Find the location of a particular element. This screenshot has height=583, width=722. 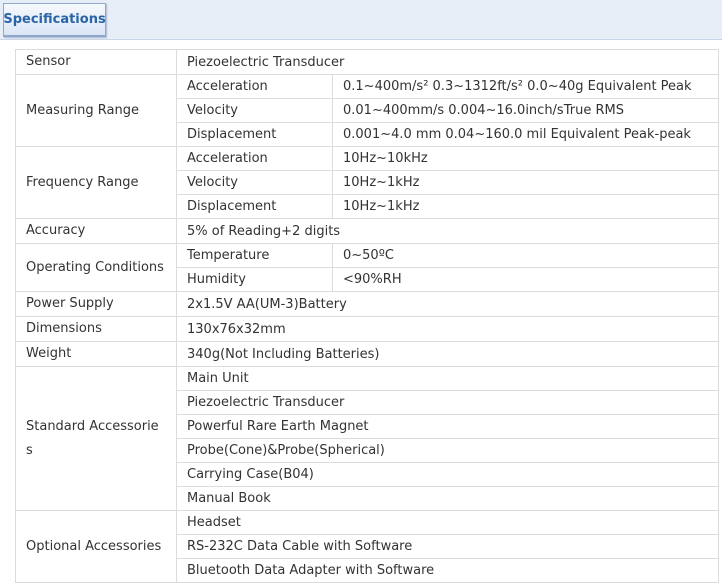

table-row: Operating Conditions Temperature 0~50ºC is located at coordinates (367, 267).